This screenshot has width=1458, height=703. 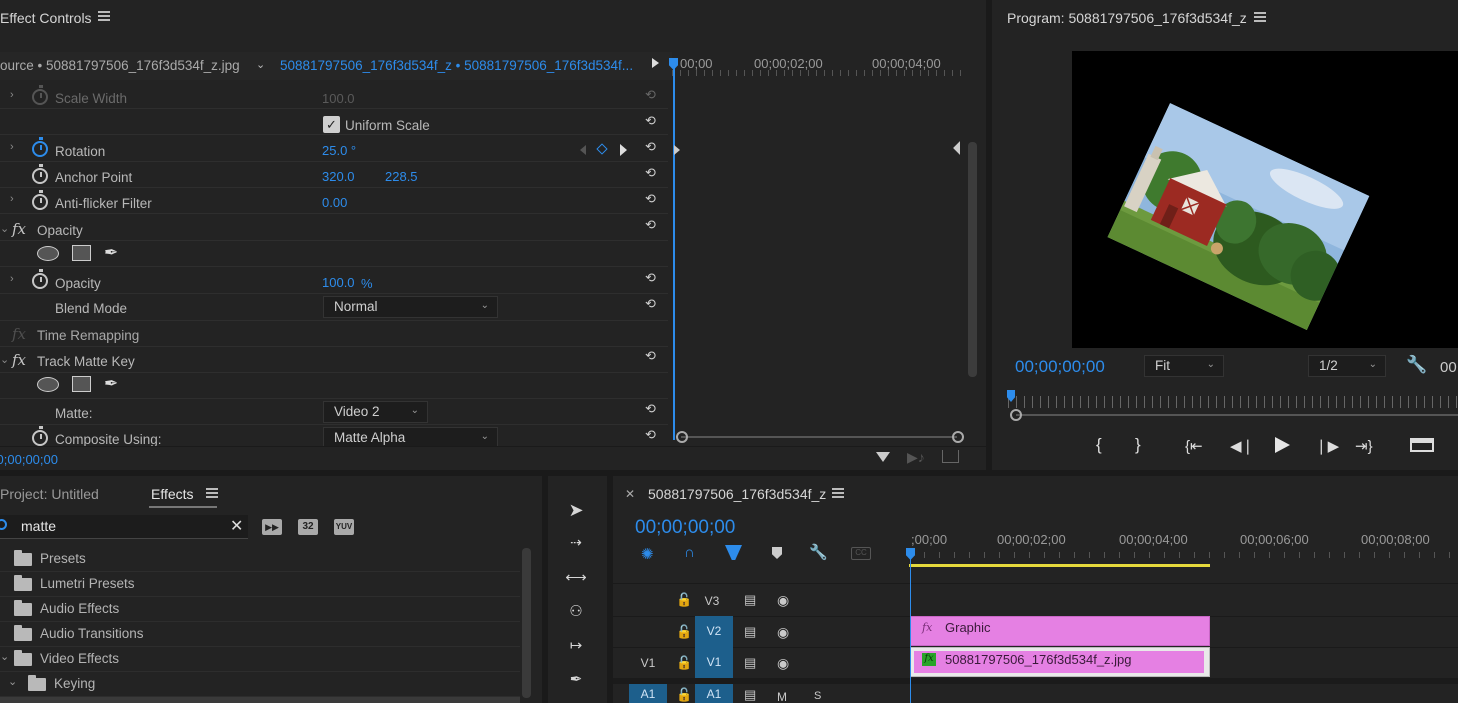 What do you see at coordinates (950, 456) in the screenshot?
I see `export-icon` at bounding box center [950, 456].